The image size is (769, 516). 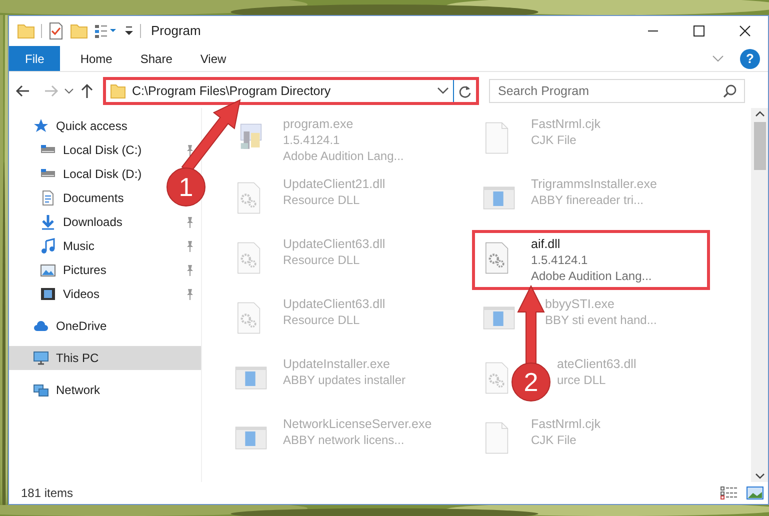 I want to click on star-icon, so click(x=41, y=126).